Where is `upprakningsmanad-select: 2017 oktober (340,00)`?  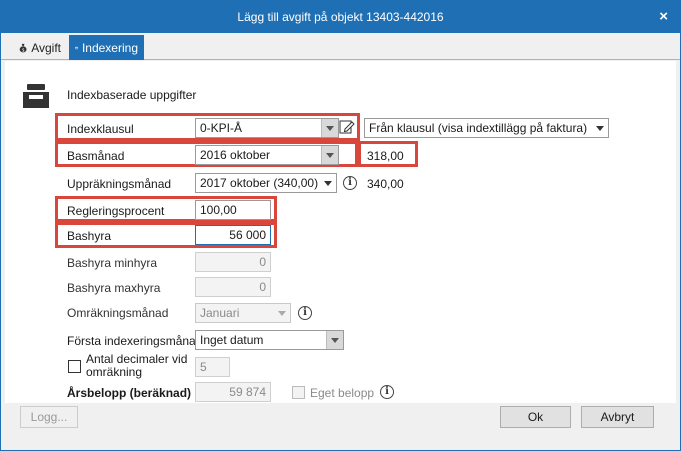 upprakningsmanad-select: 2017 oktober (340,00) is located at coordinates (266, 183).